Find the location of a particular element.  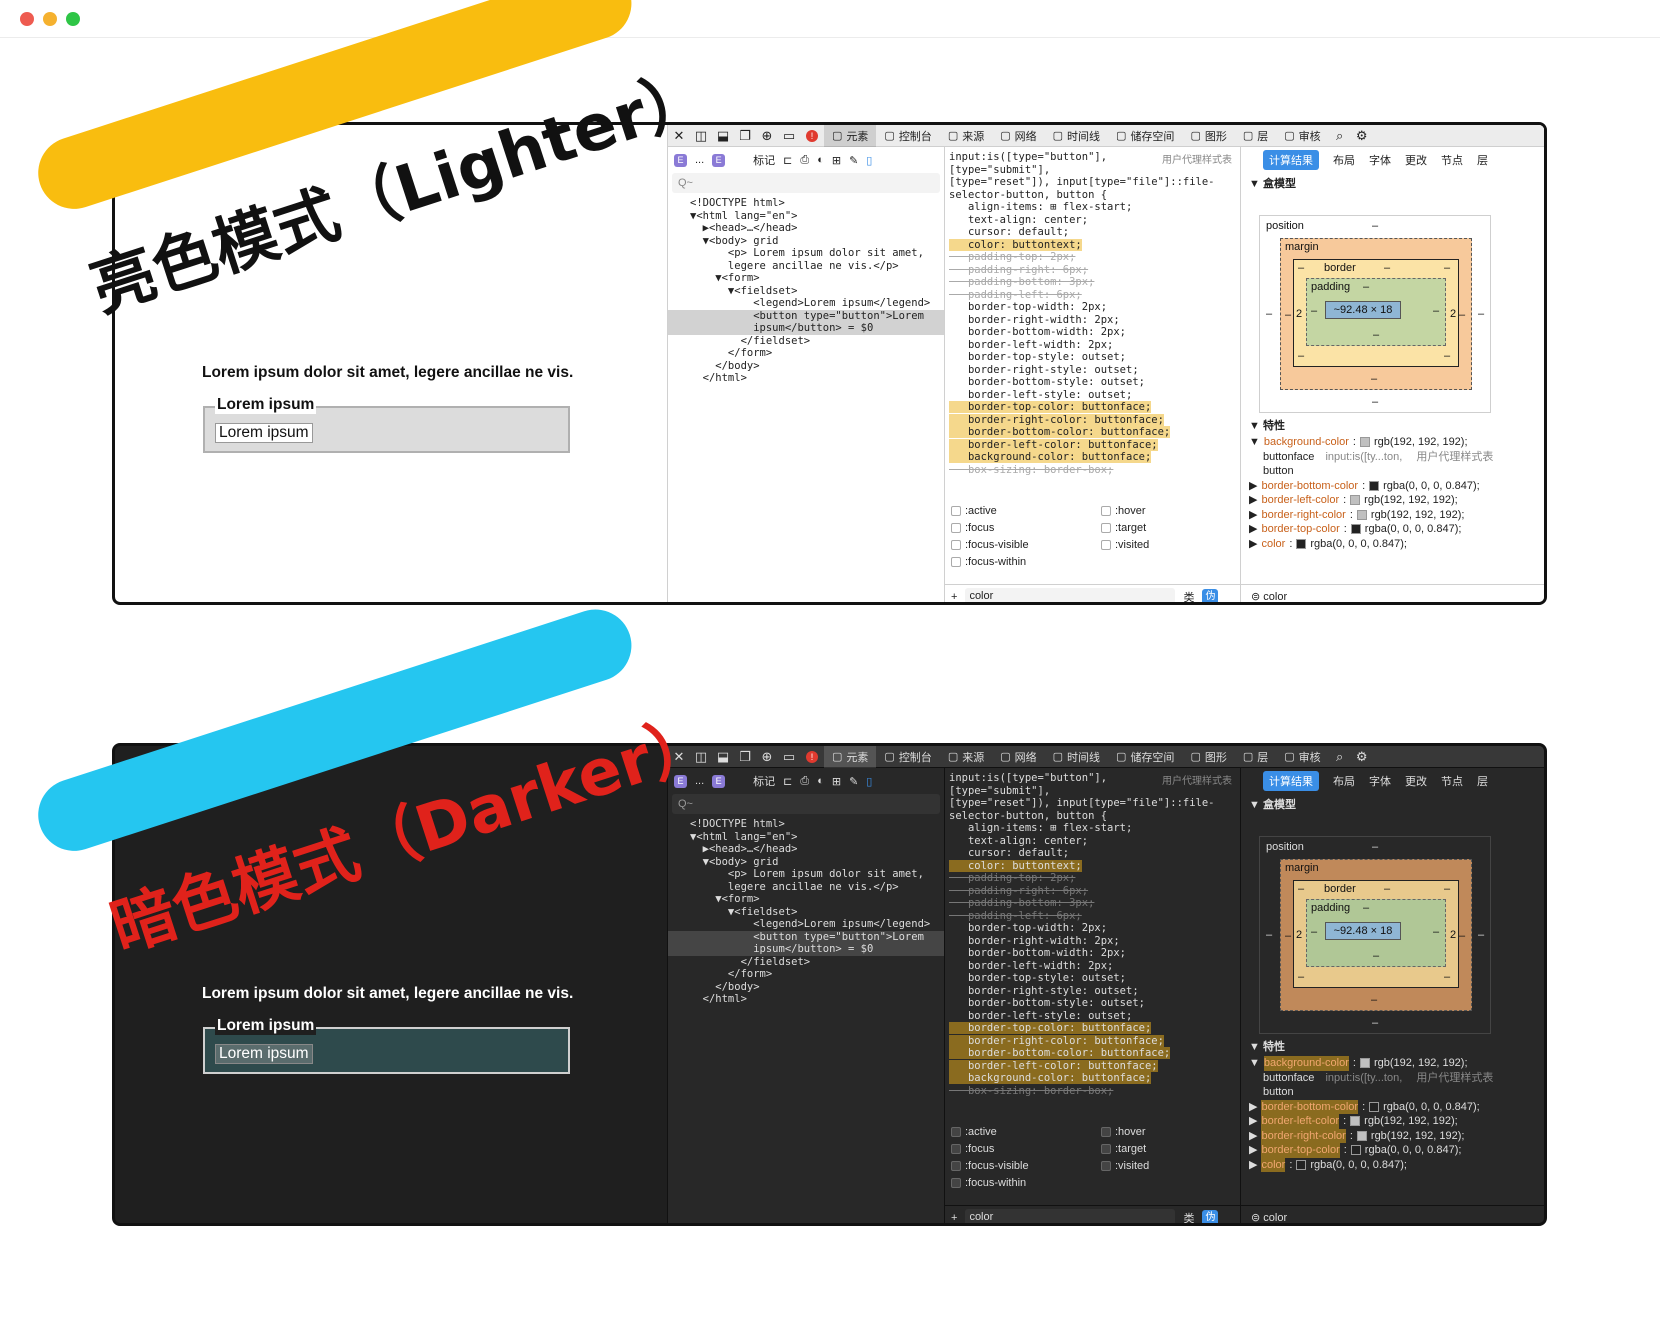

device-icon: ▭ is located at coordinates (789, 757).